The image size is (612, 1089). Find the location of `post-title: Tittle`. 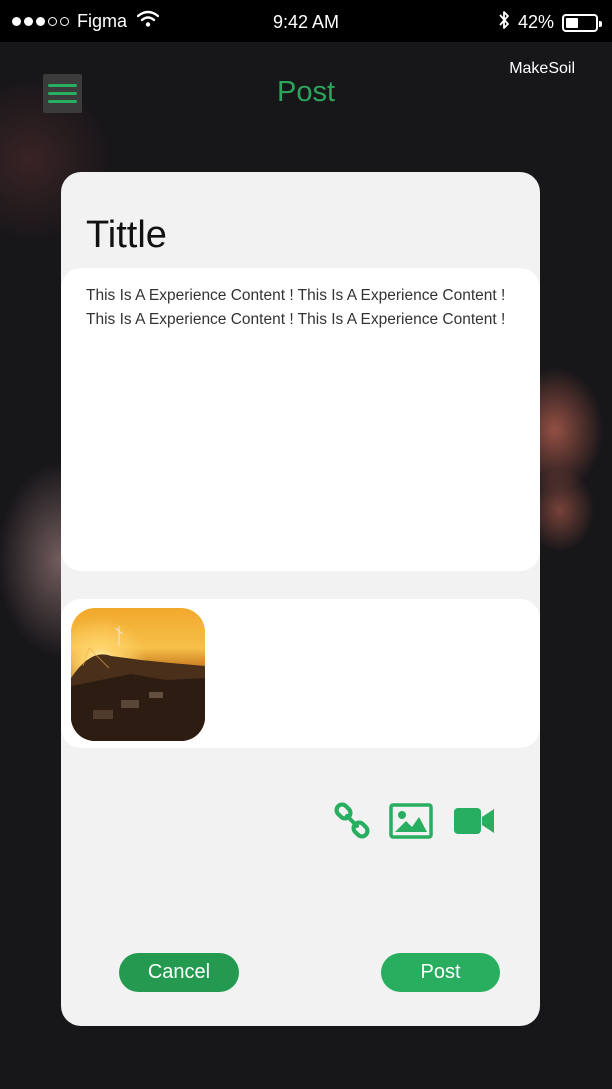

post-title: Tittle is located at coordinates (126, 235).